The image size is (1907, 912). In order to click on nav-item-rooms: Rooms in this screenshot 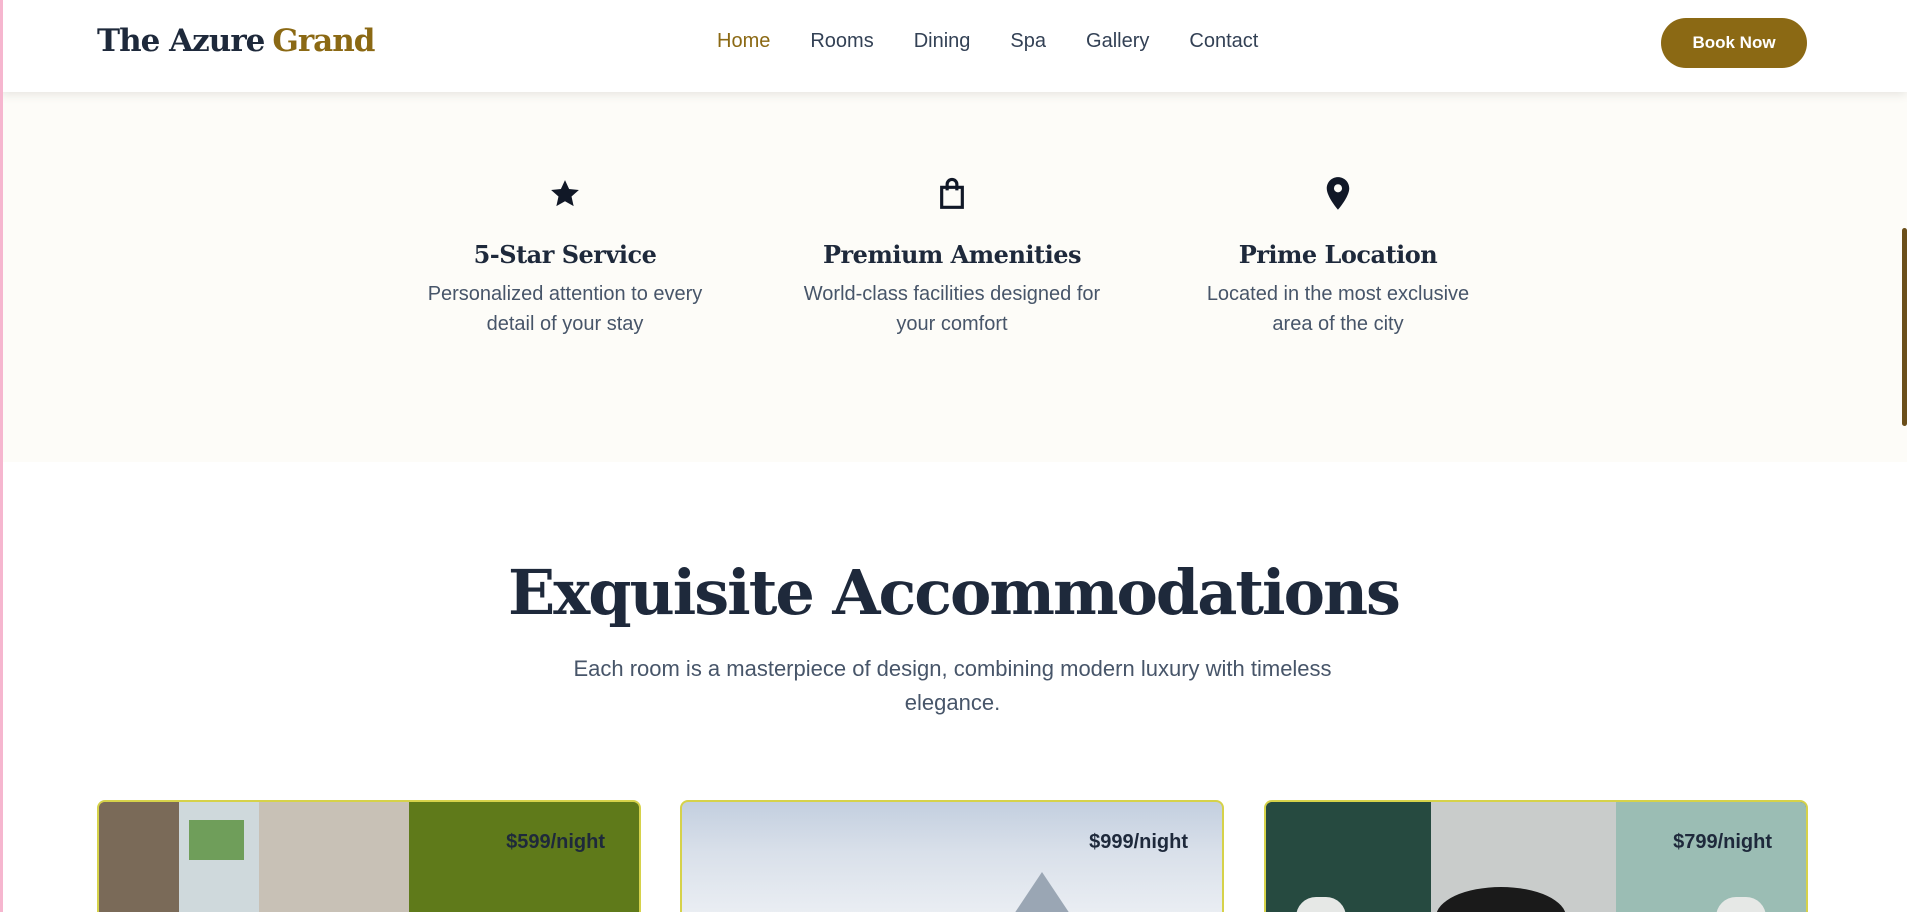, I will do `click(841, 41)`.